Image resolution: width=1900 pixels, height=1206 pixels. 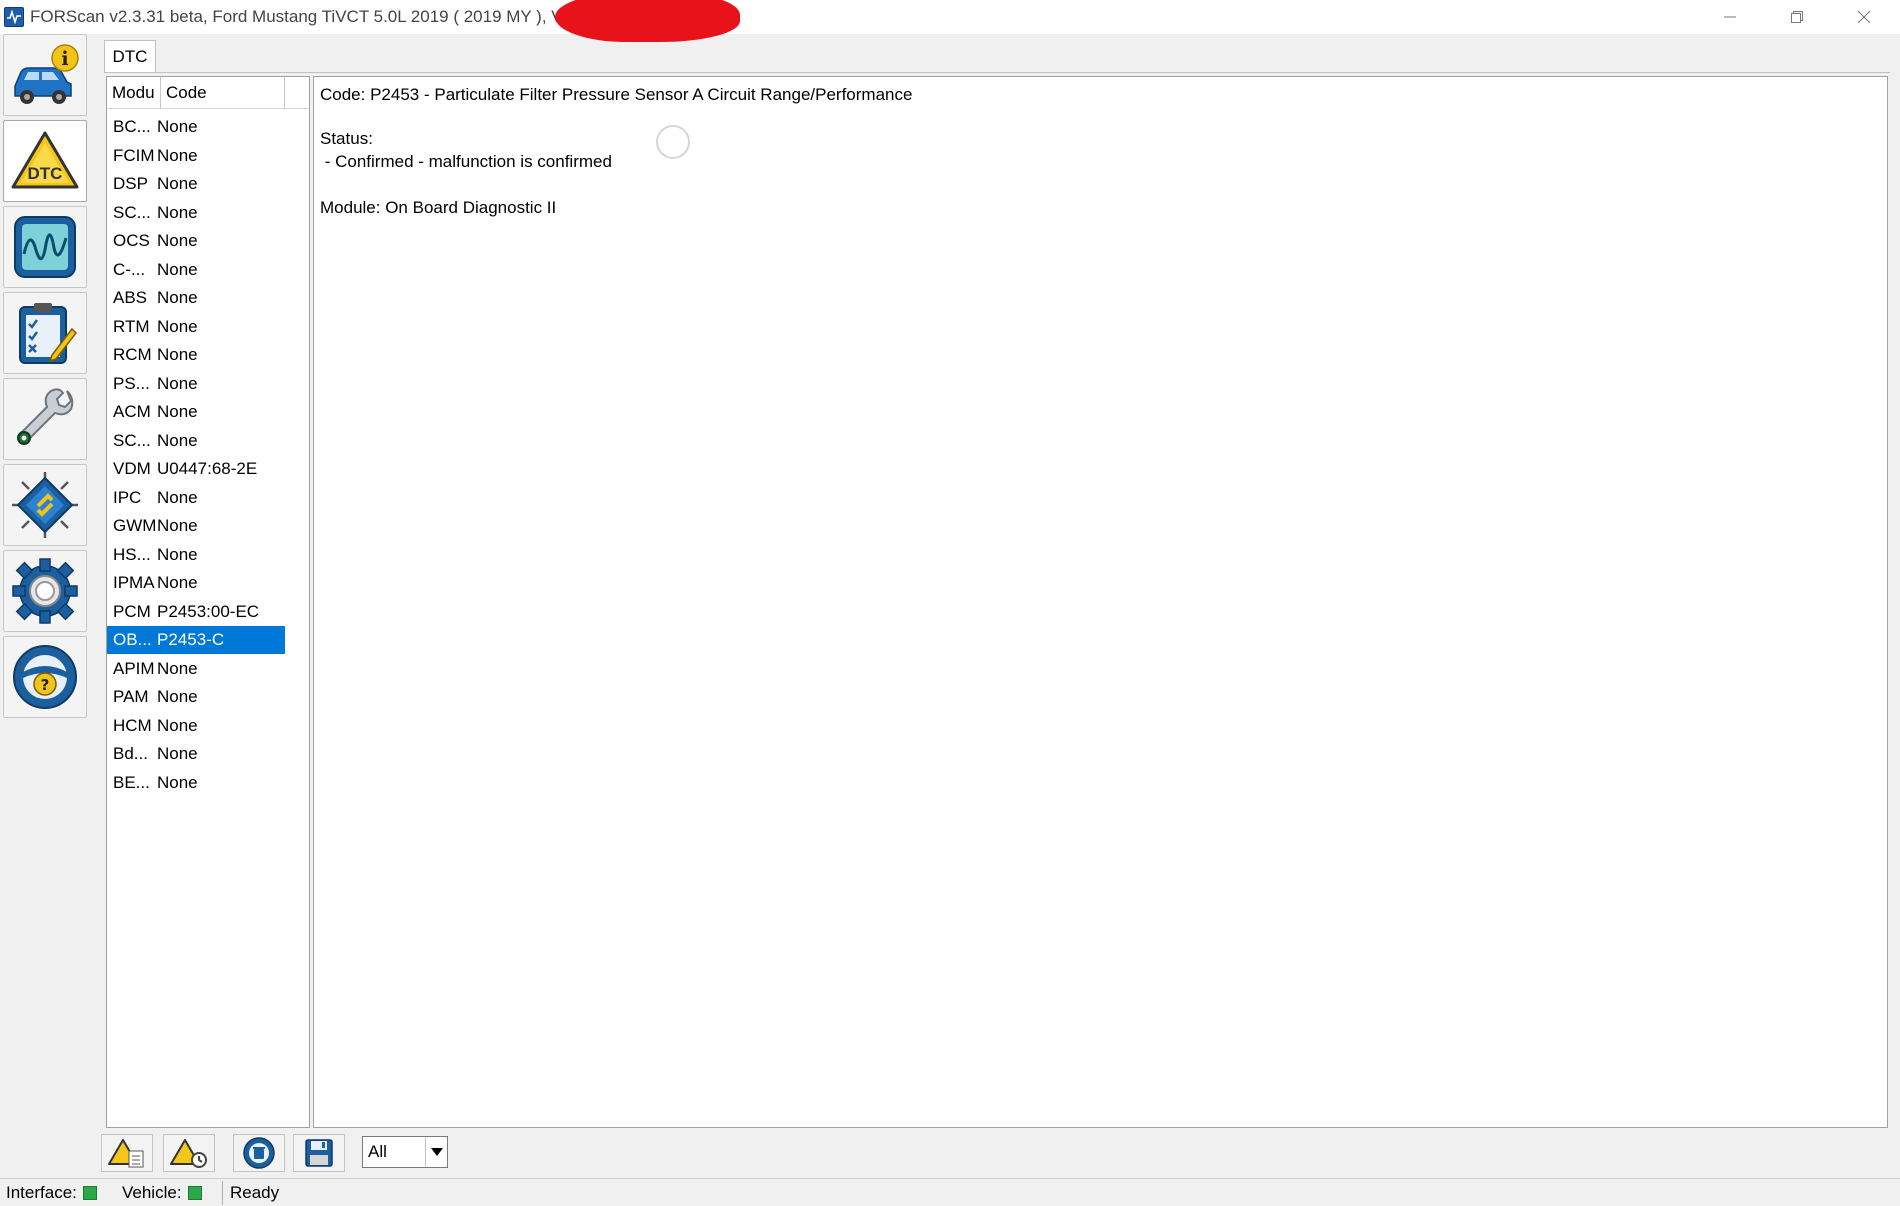 What do you see at coordinates (196, 469) in the screenshot?
I see `table-row: VDM U0447:68-2E` at bounding box center [196, 469].